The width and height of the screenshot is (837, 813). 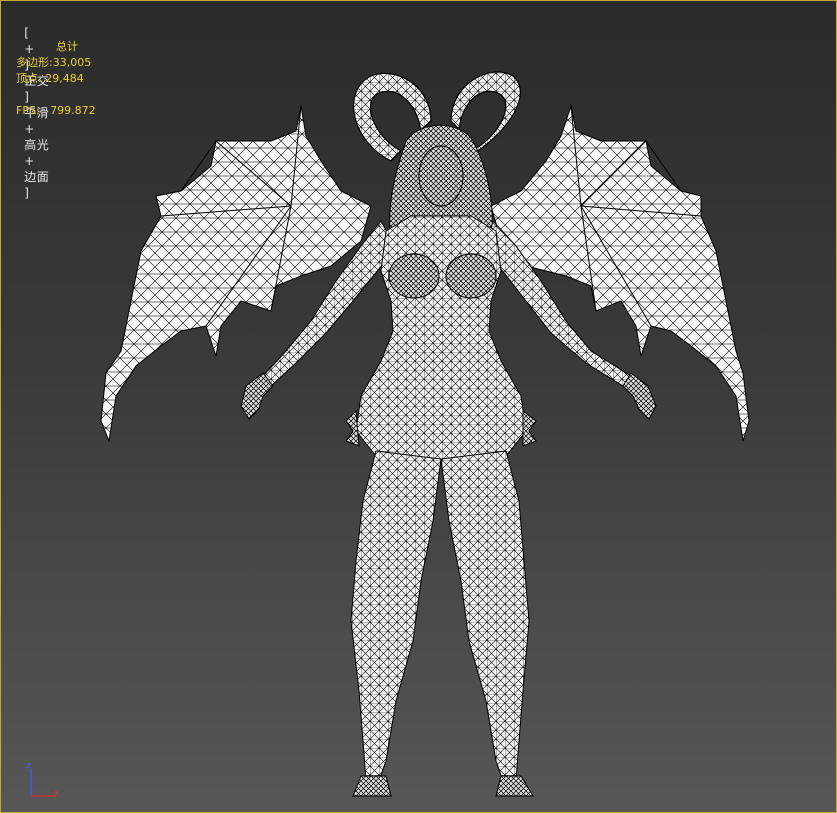 What do you see at coordinates (57, 793) in the screenshot?
I see `x-axis-label: x` at bounding box center [57, 793].